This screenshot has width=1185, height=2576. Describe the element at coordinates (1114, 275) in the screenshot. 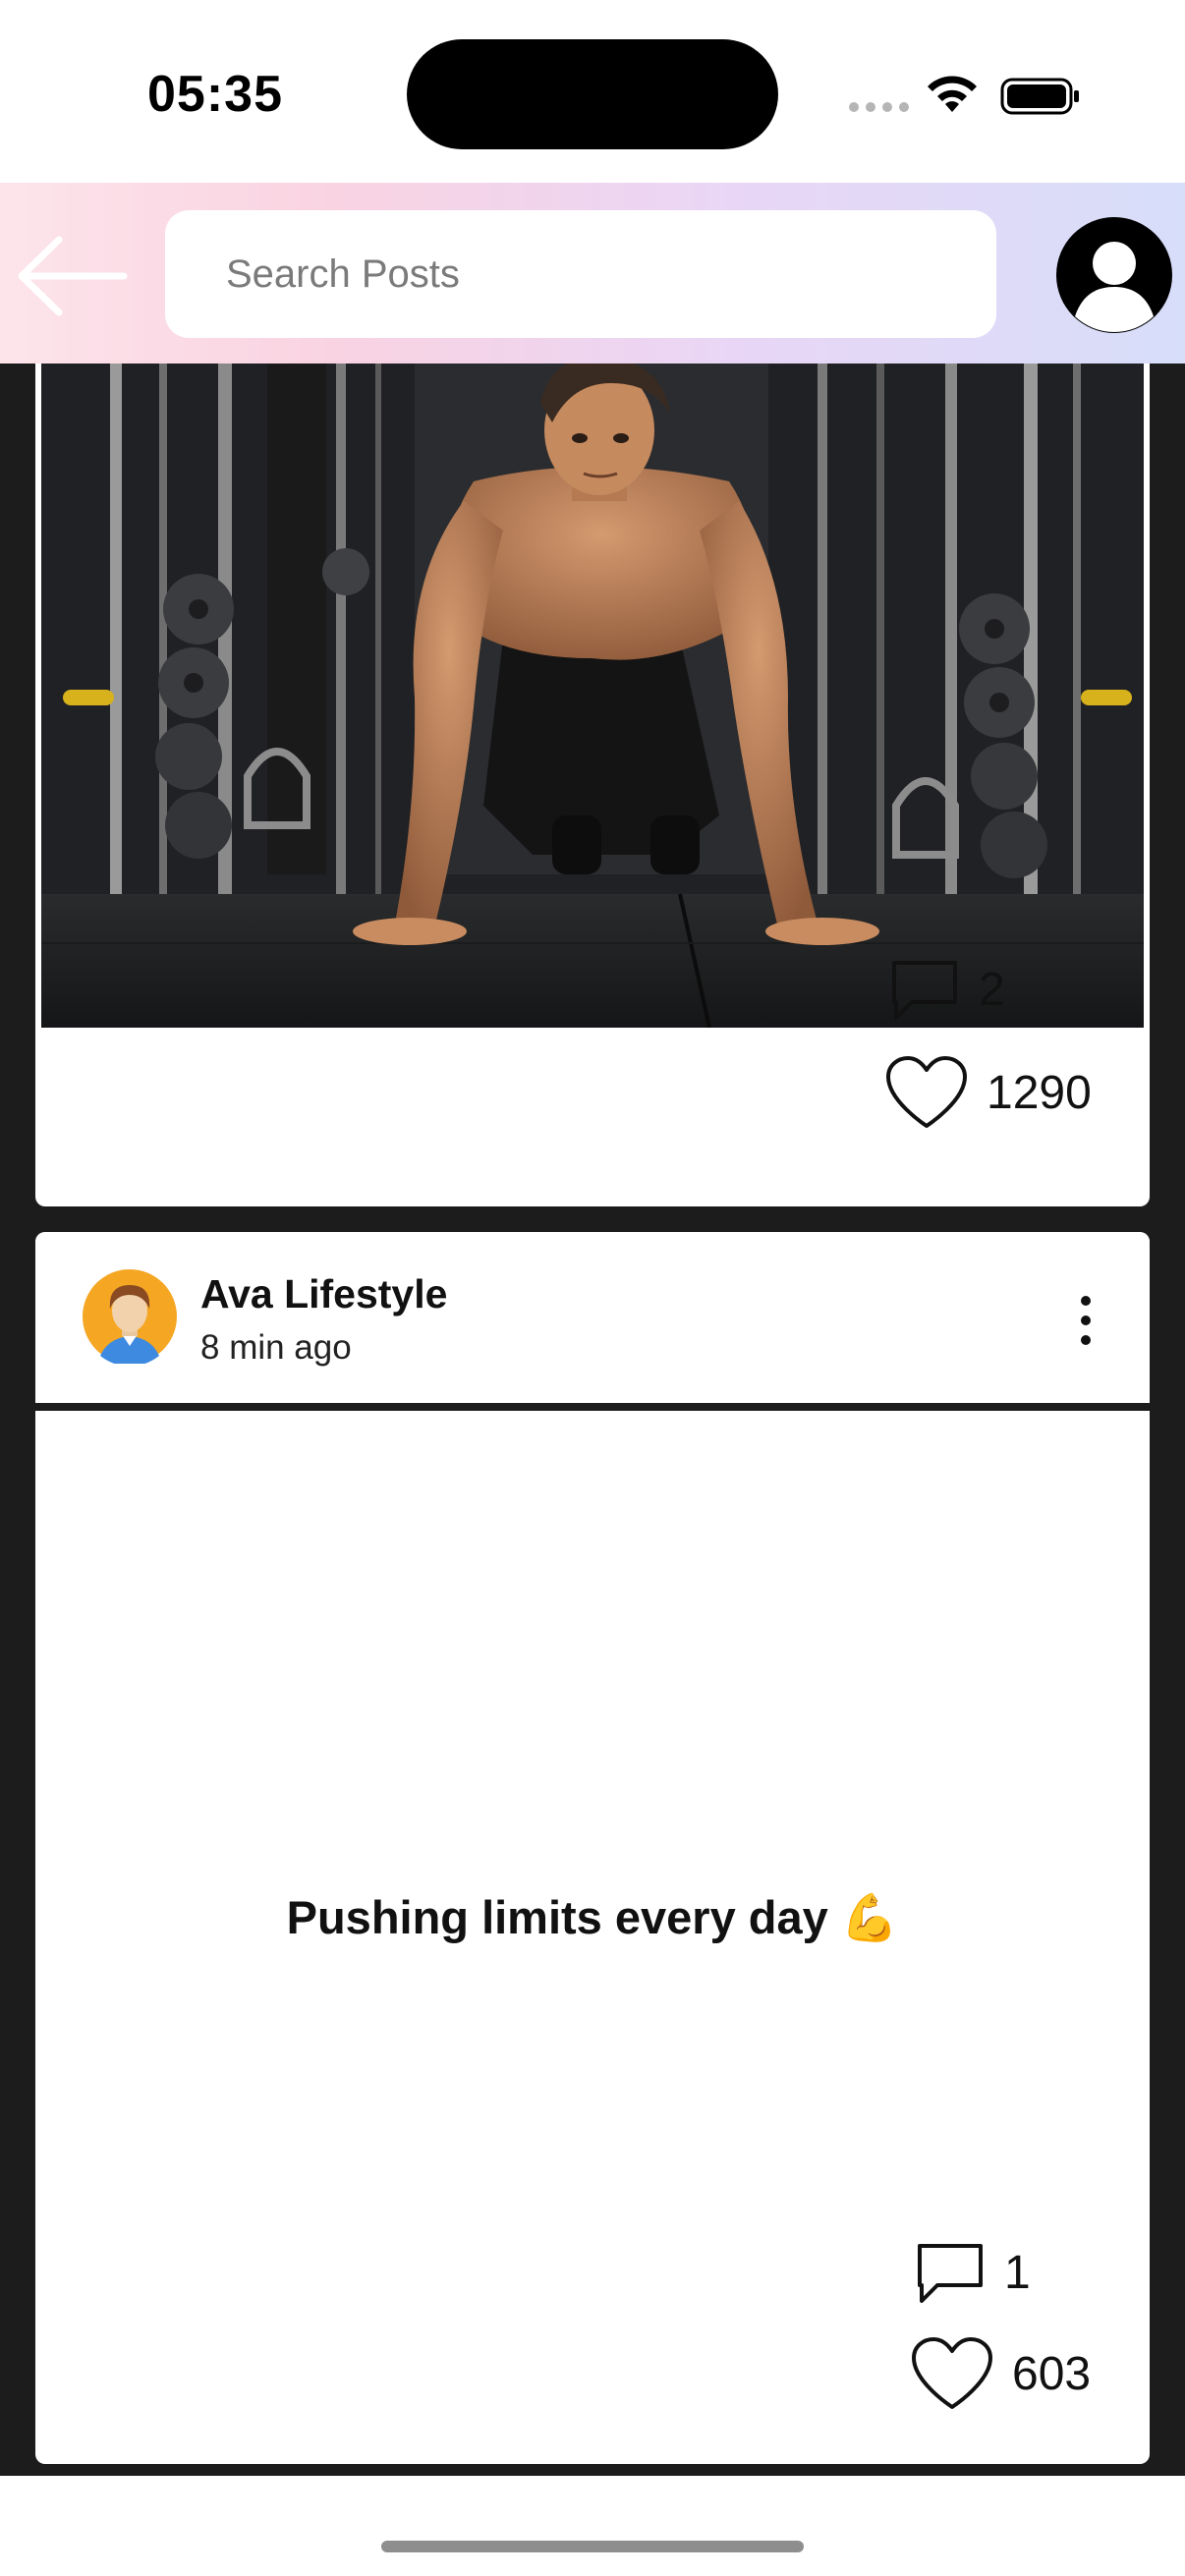

I see `profile-avatar-icon` at that location.